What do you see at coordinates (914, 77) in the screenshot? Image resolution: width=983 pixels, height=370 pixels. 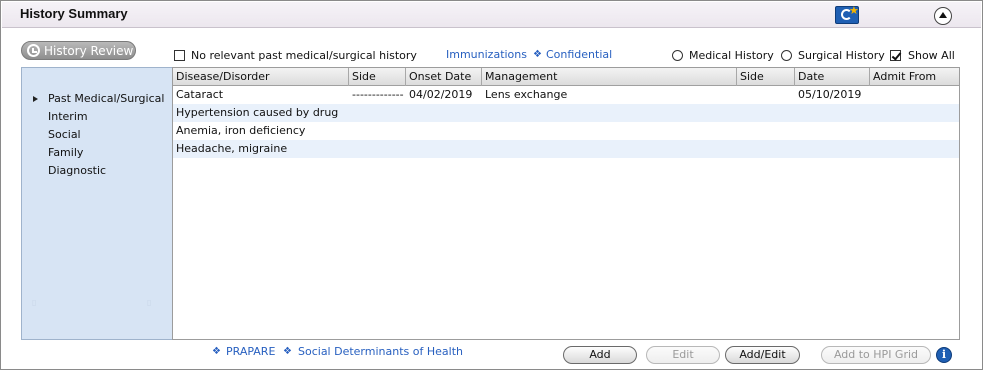 I see `column-header-admit-from: Admit From` at bounding box center [914, 77].